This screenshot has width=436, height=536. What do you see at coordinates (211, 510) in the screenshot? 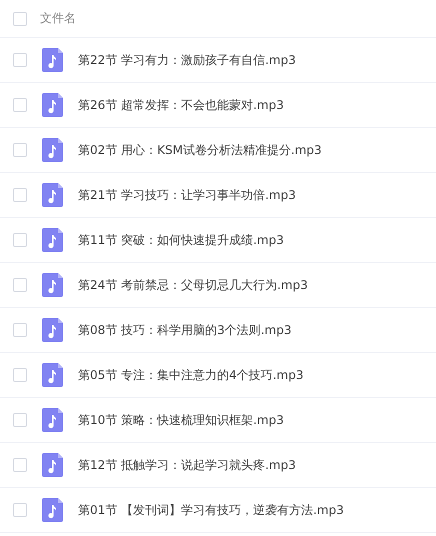
I see `file-name: 第01节 【发刊词】学习有技巧，逆袭有方法.mp3` at bounding box center [211, 510].